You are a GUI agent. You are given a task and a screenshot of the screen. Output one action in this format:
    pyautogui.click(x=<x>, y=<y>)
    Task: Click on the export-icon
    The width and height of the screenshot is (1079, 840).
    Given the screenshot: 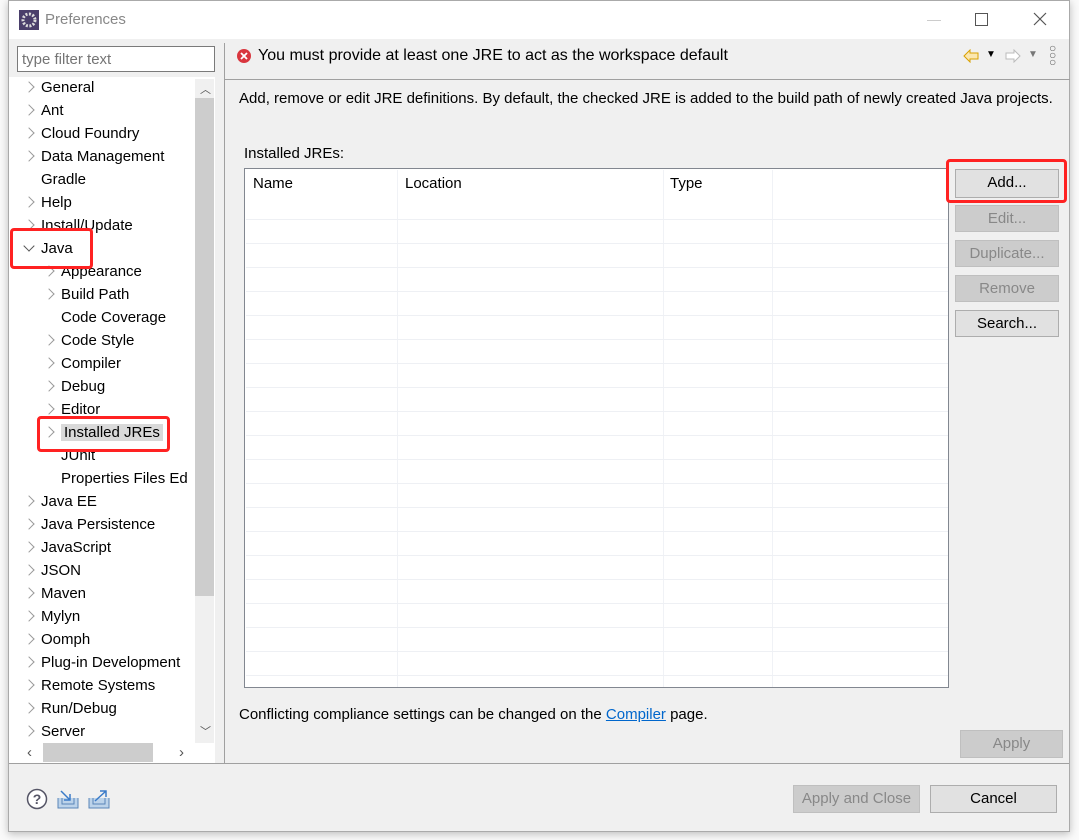 What is the action you would take?
    pyautogui.click(x=99, y=799)
    